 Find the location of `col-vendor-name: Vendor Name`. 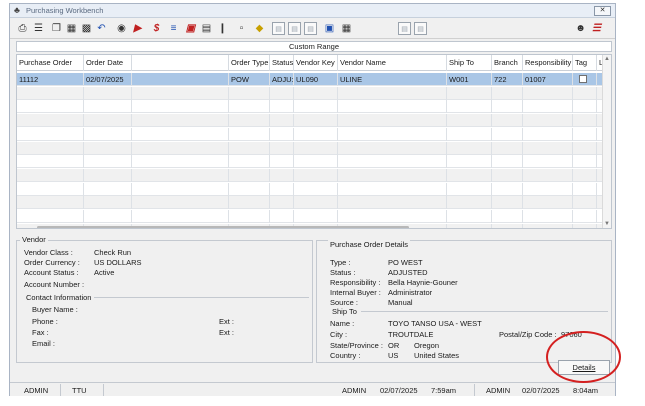

col-vendor-name: Vendor Name is located at coordinates (392, 63).